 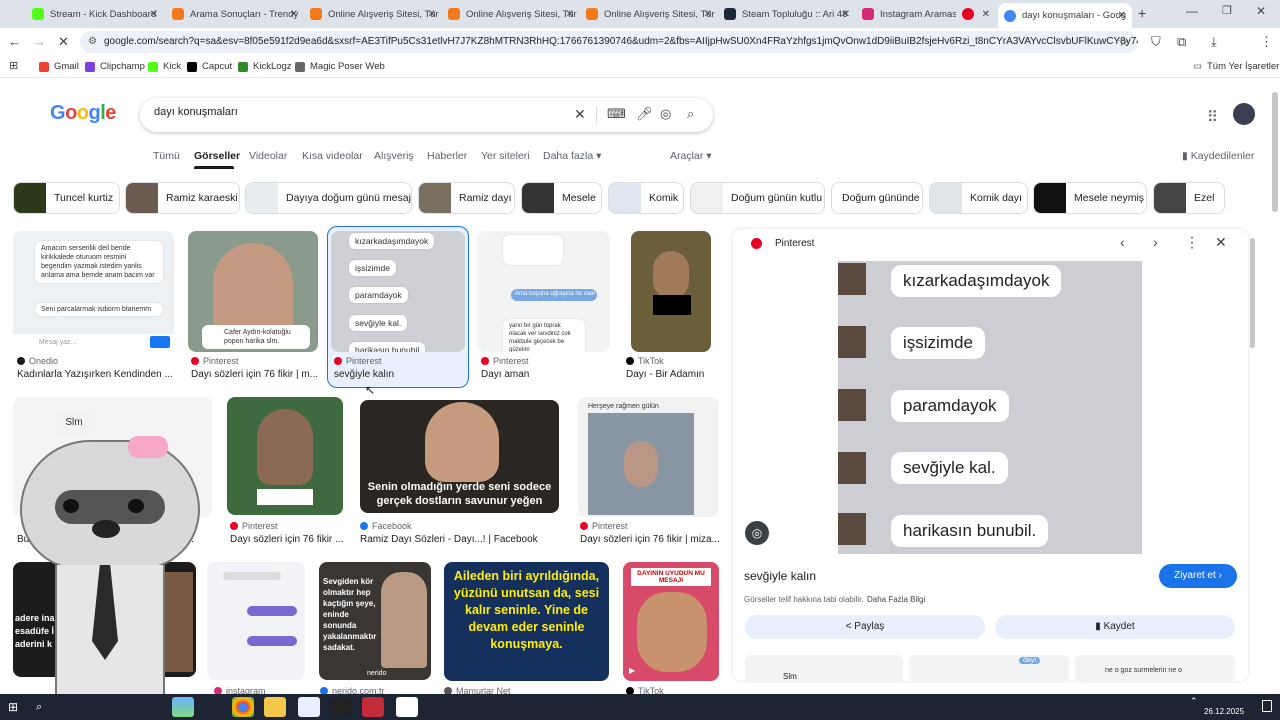 I want to click on chip-dogum-gununde: Doğum gününde, so click(x=877, y=198).